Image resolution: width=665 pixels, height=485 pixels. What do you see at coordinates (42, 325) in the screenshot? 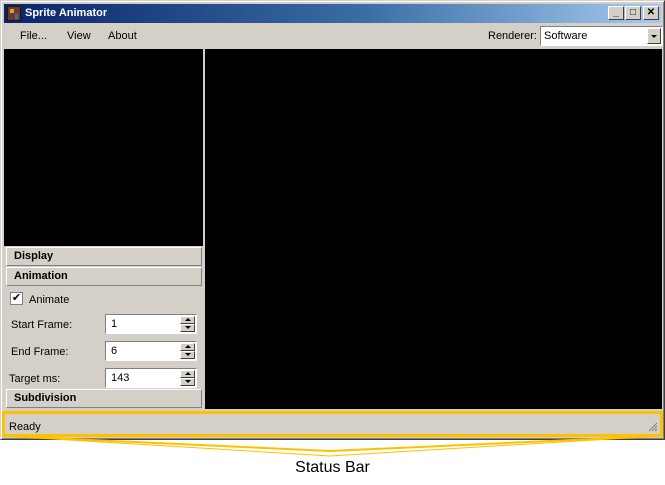
I see `start-frame-label: Start Frame:` at bounding box center [42, 325].